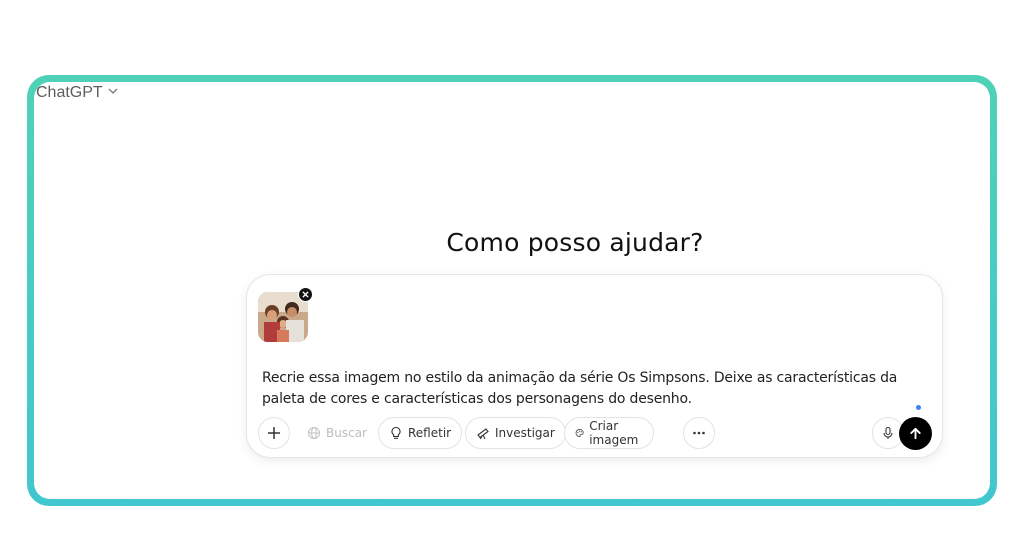 The height and width of the screenshot is (536, 1024). Describe the element at coordinates (525, 433) in the screenshot. I see `research-label: Investigar` at that location.